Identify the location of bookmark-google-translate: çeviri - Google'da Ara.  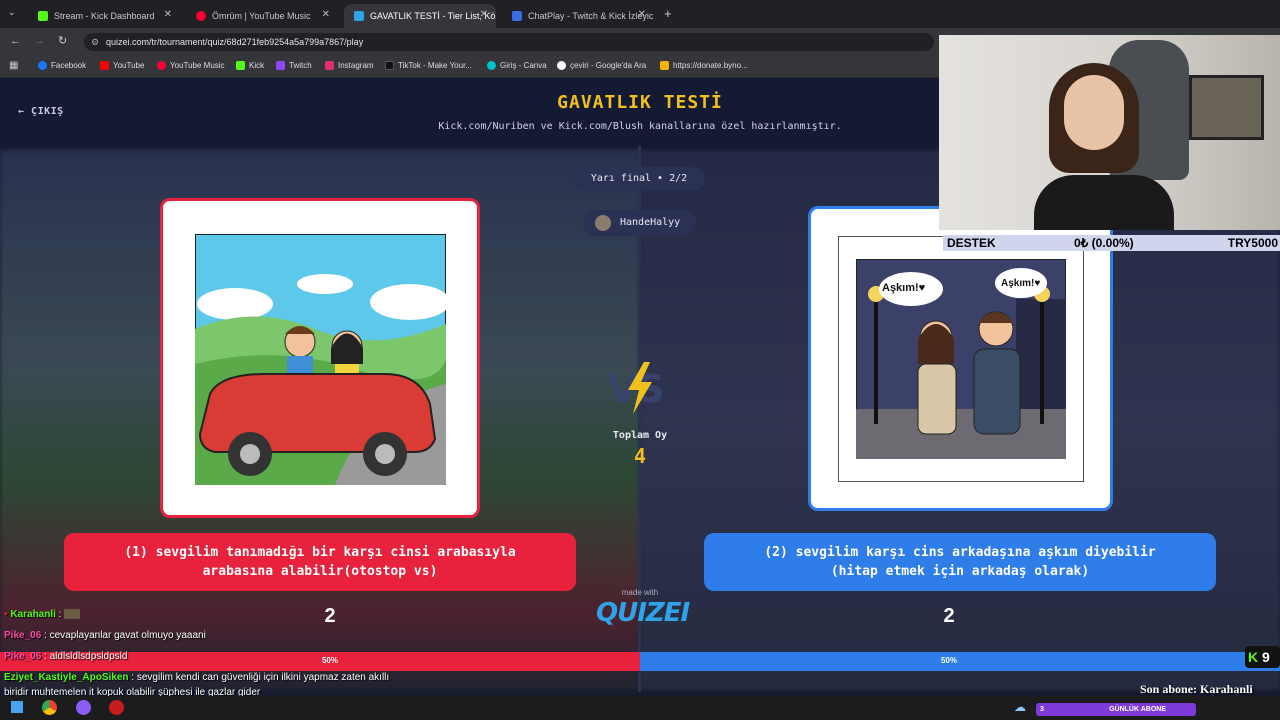
(601, 65).